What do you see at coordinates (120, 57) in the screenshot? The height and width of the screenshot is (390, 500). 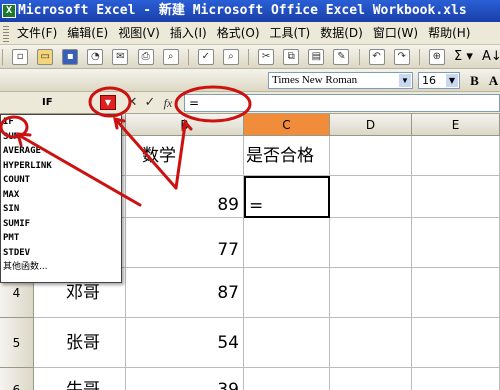 I see `email-icon: ✉` at bounding box center [120, 57].